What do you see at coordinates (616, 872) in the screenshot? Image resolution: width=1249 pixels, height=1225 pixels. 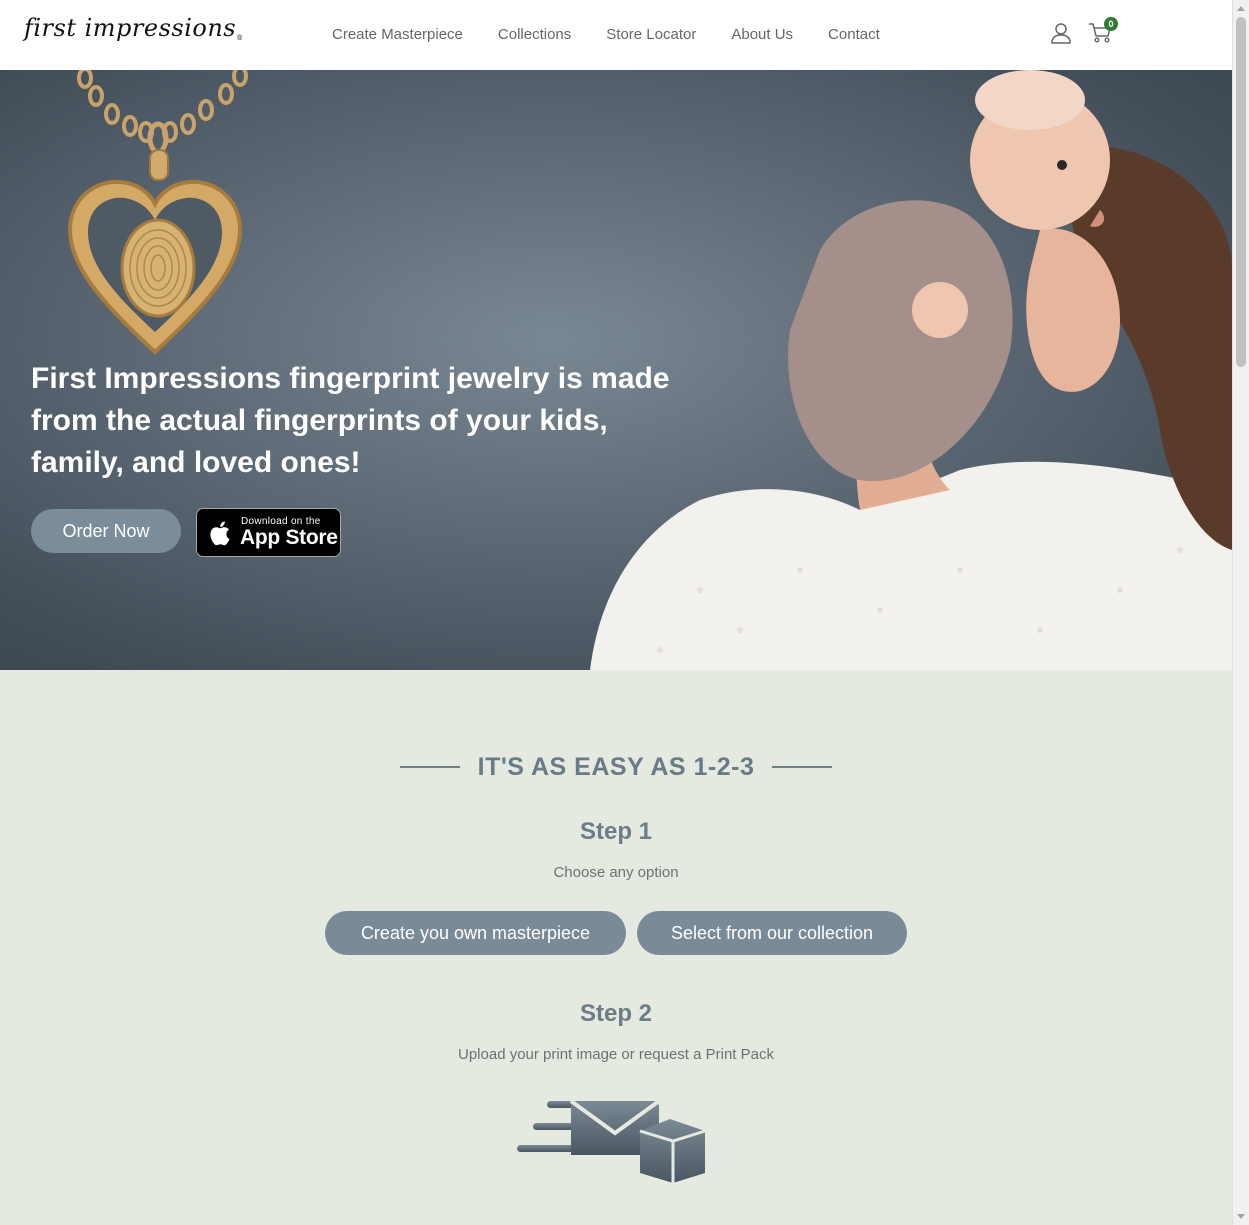 I see `step1-subtitle: Choose any option` at bounding box center [616, 872].